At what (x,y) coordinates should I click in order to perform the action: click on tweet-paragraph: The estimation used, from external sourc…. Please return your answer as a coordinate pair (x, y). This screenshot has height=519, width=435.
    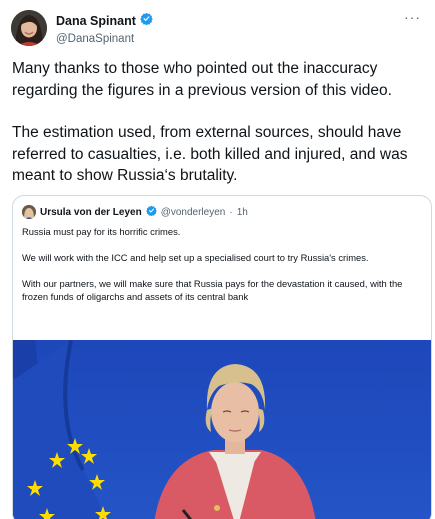
    Looking at the image, I should click on (210, 154).